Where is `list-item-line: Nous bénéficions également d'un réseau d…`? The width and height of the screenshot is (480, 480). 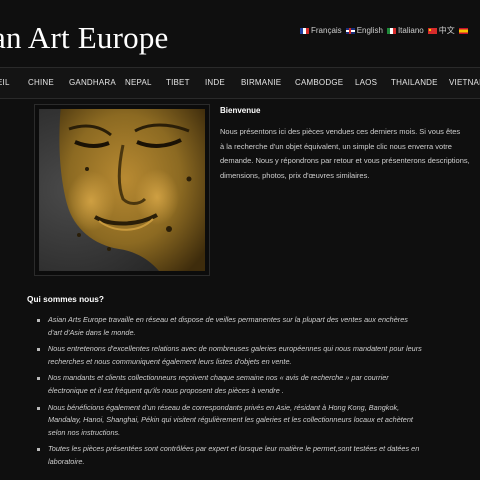
list-item-line: Nous bénéficions également d'un réseau d… is located at coordinates (224, 407).